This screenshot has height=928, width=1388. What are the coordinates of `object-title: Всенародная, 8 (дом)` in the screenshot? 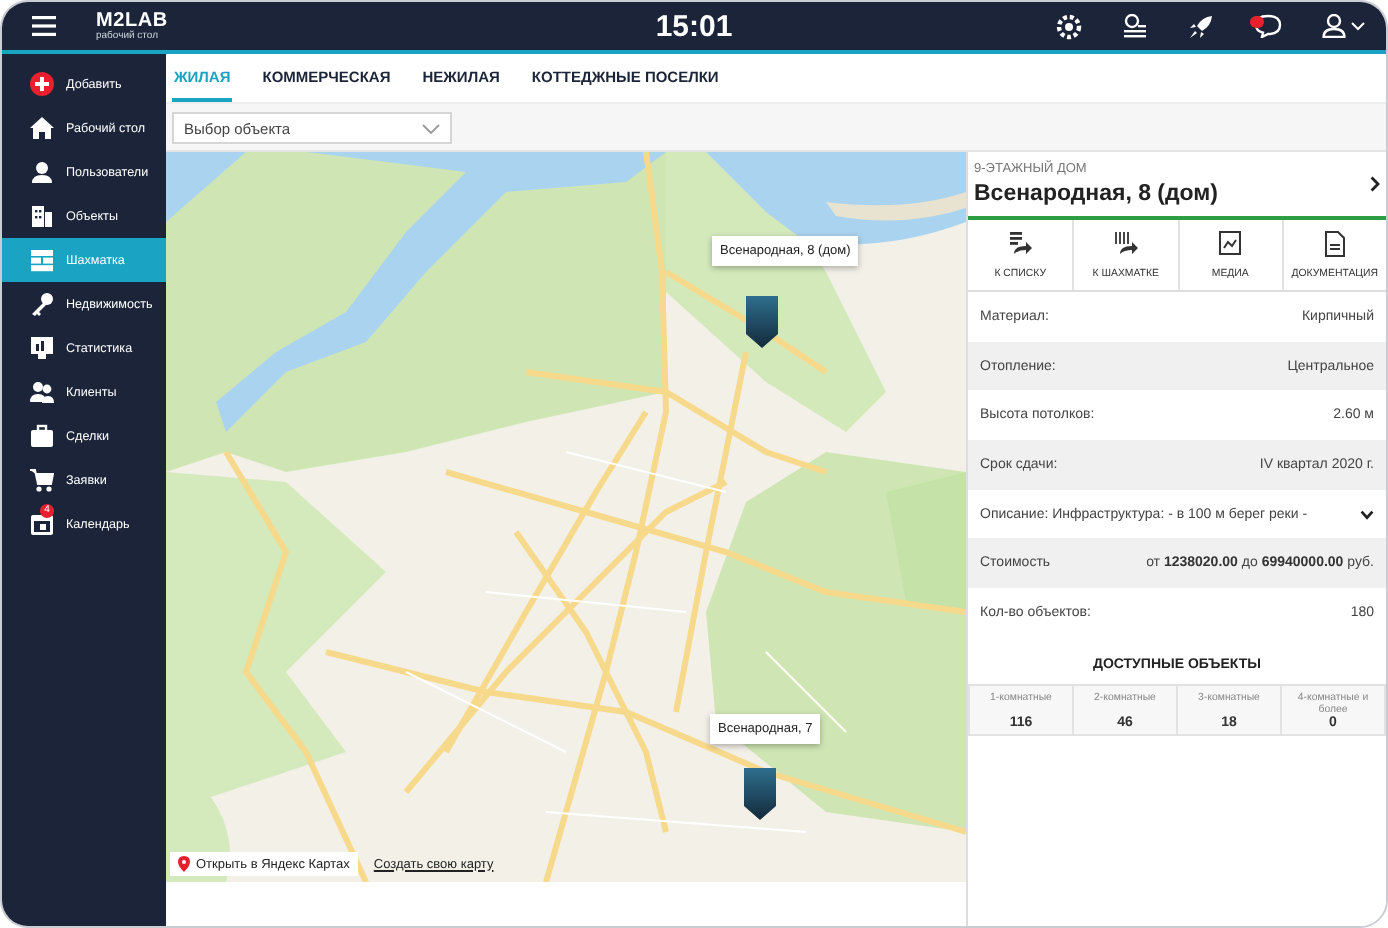 It's located at (1097, 194).